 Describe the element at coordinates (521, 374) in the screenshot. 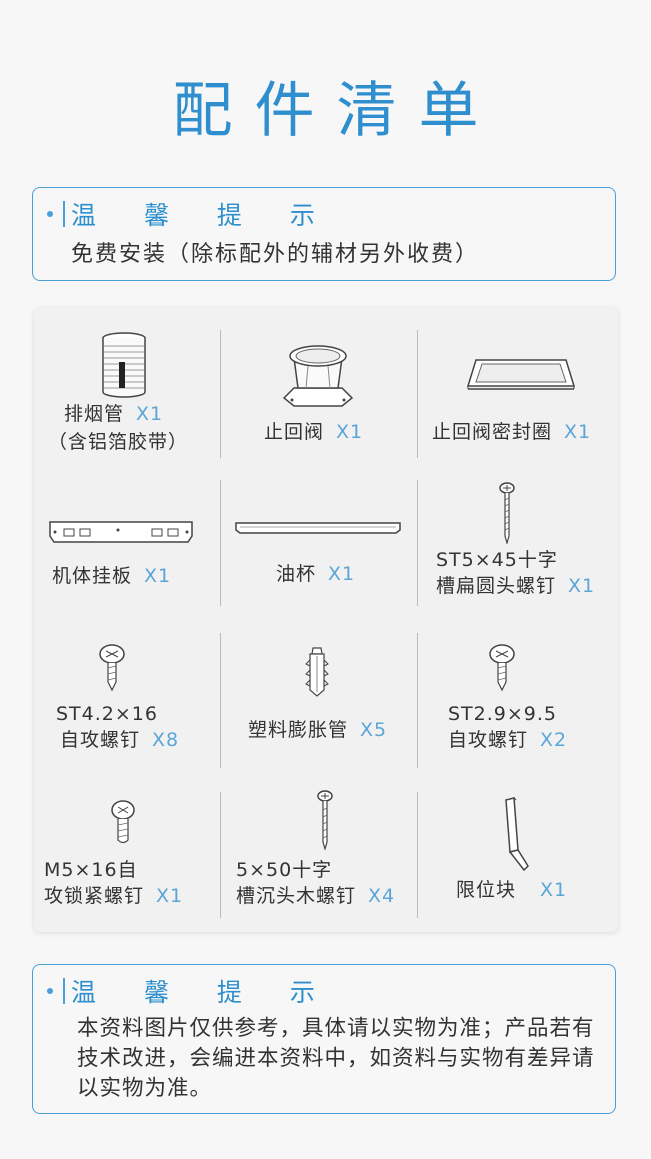

I see `valve-seal-ring-icon` at that location.